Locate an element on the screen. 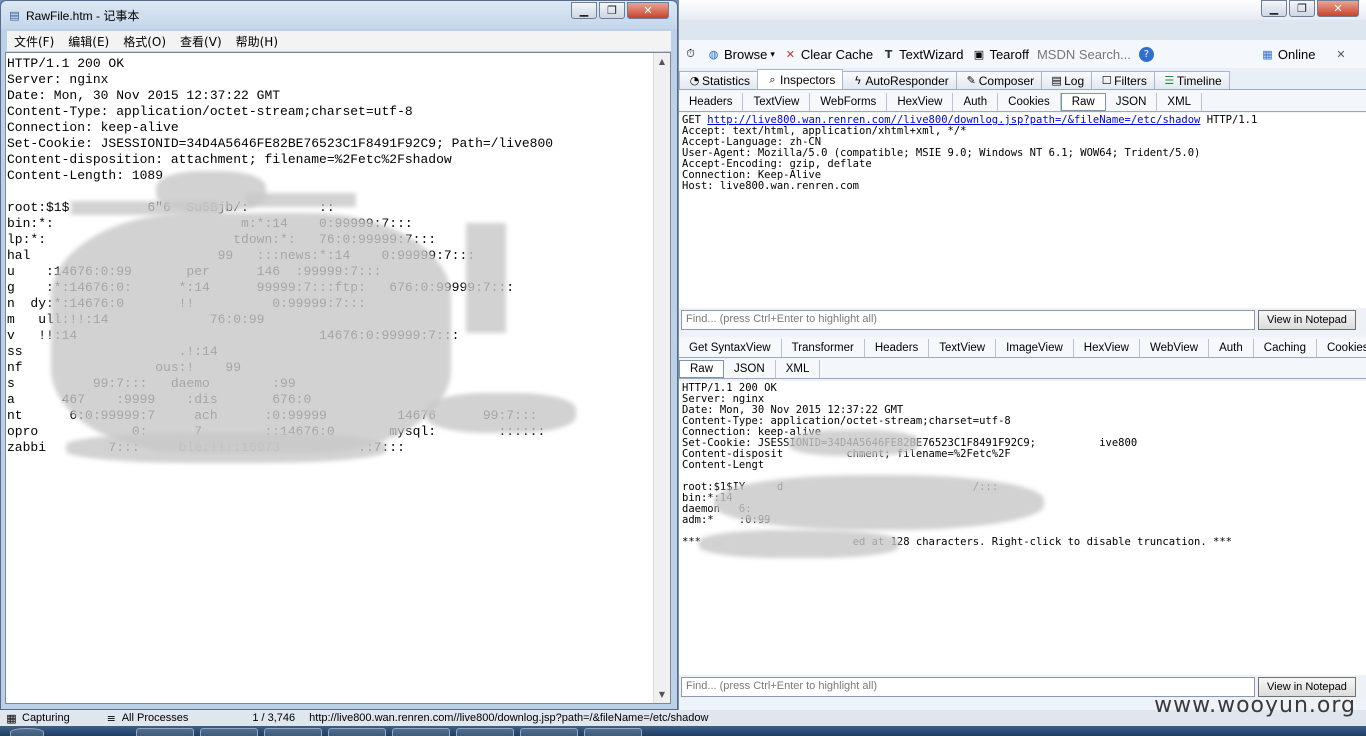  menu-view: 查看(V) is located at coordinates (201, 41).